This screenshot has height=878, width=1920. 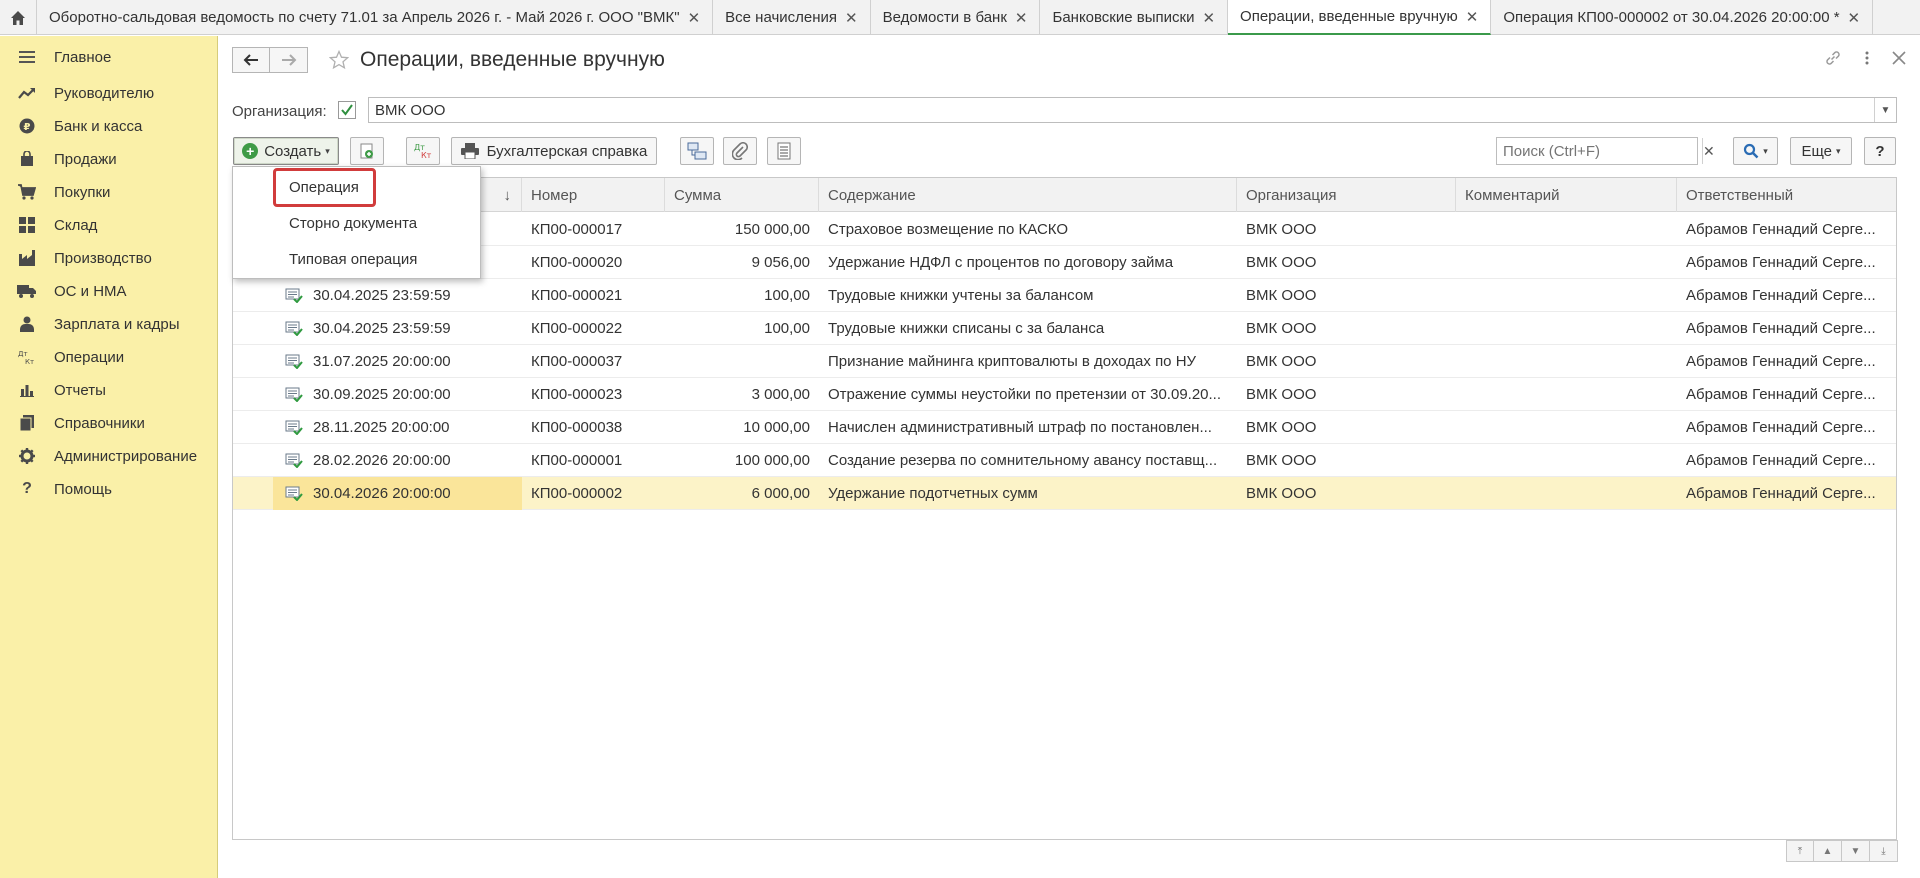 I want to click on link-icon, so click(x=1833, y=60).